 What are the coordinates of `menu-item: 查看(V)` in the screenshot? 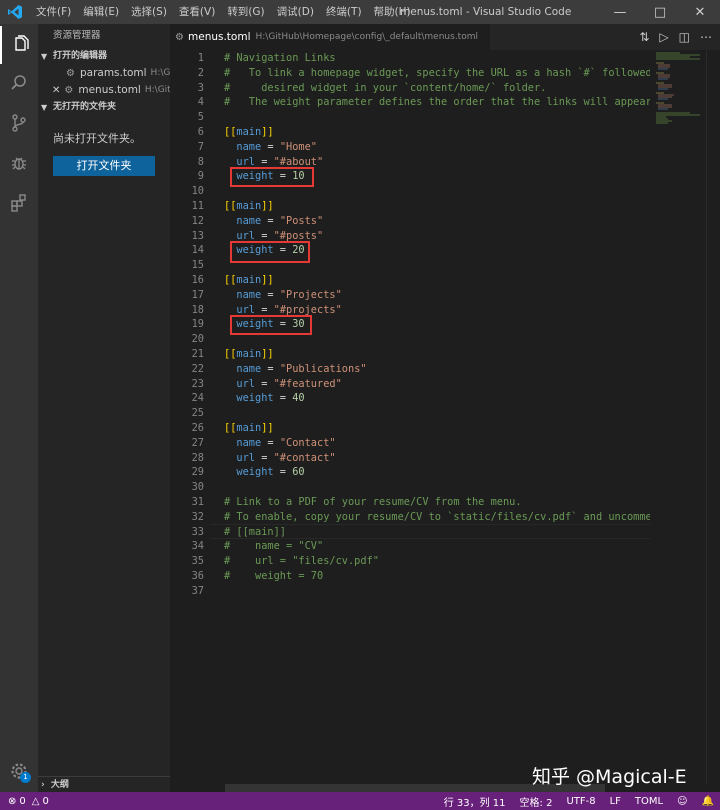 It's located at (197, 12).